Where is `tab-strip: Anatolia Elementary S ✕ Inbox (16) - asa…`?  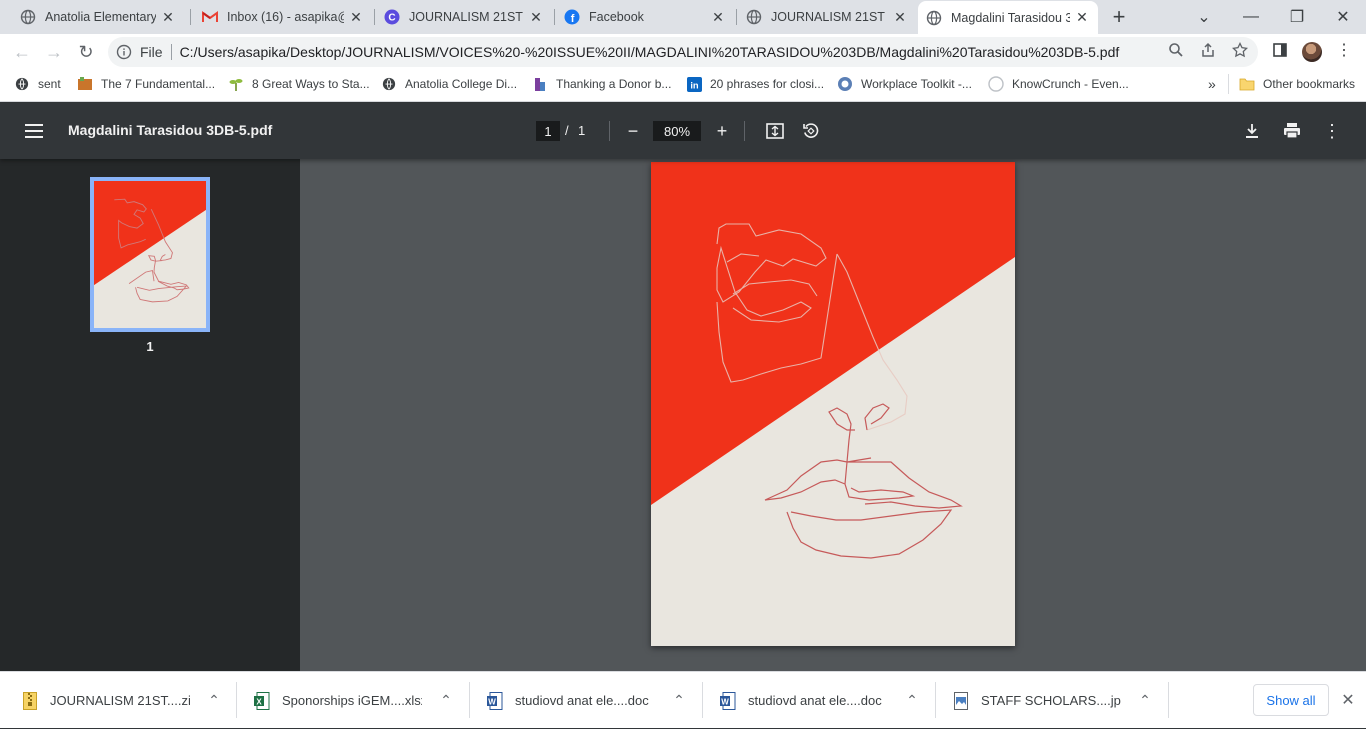
tab-strip: Anatolia Elementary S ✕ Inbox (16) - asa… is located at coordinates (683, 17).